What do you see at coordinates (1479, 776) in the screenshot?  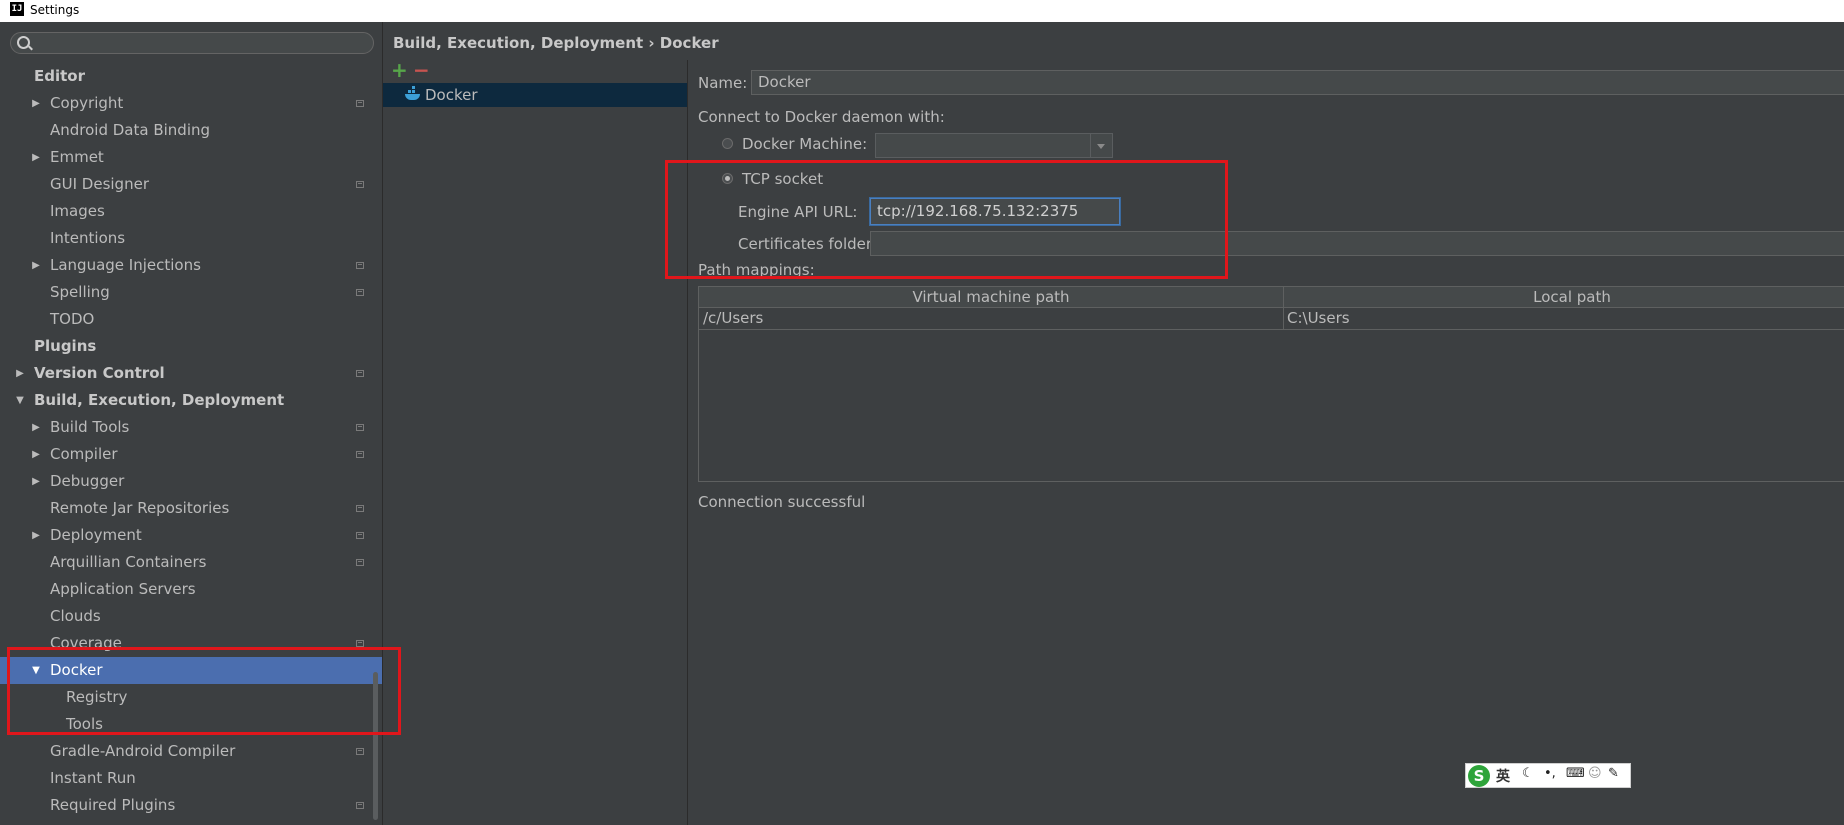 I see `sogou-logo: S` at bounding box center [1479, 776].